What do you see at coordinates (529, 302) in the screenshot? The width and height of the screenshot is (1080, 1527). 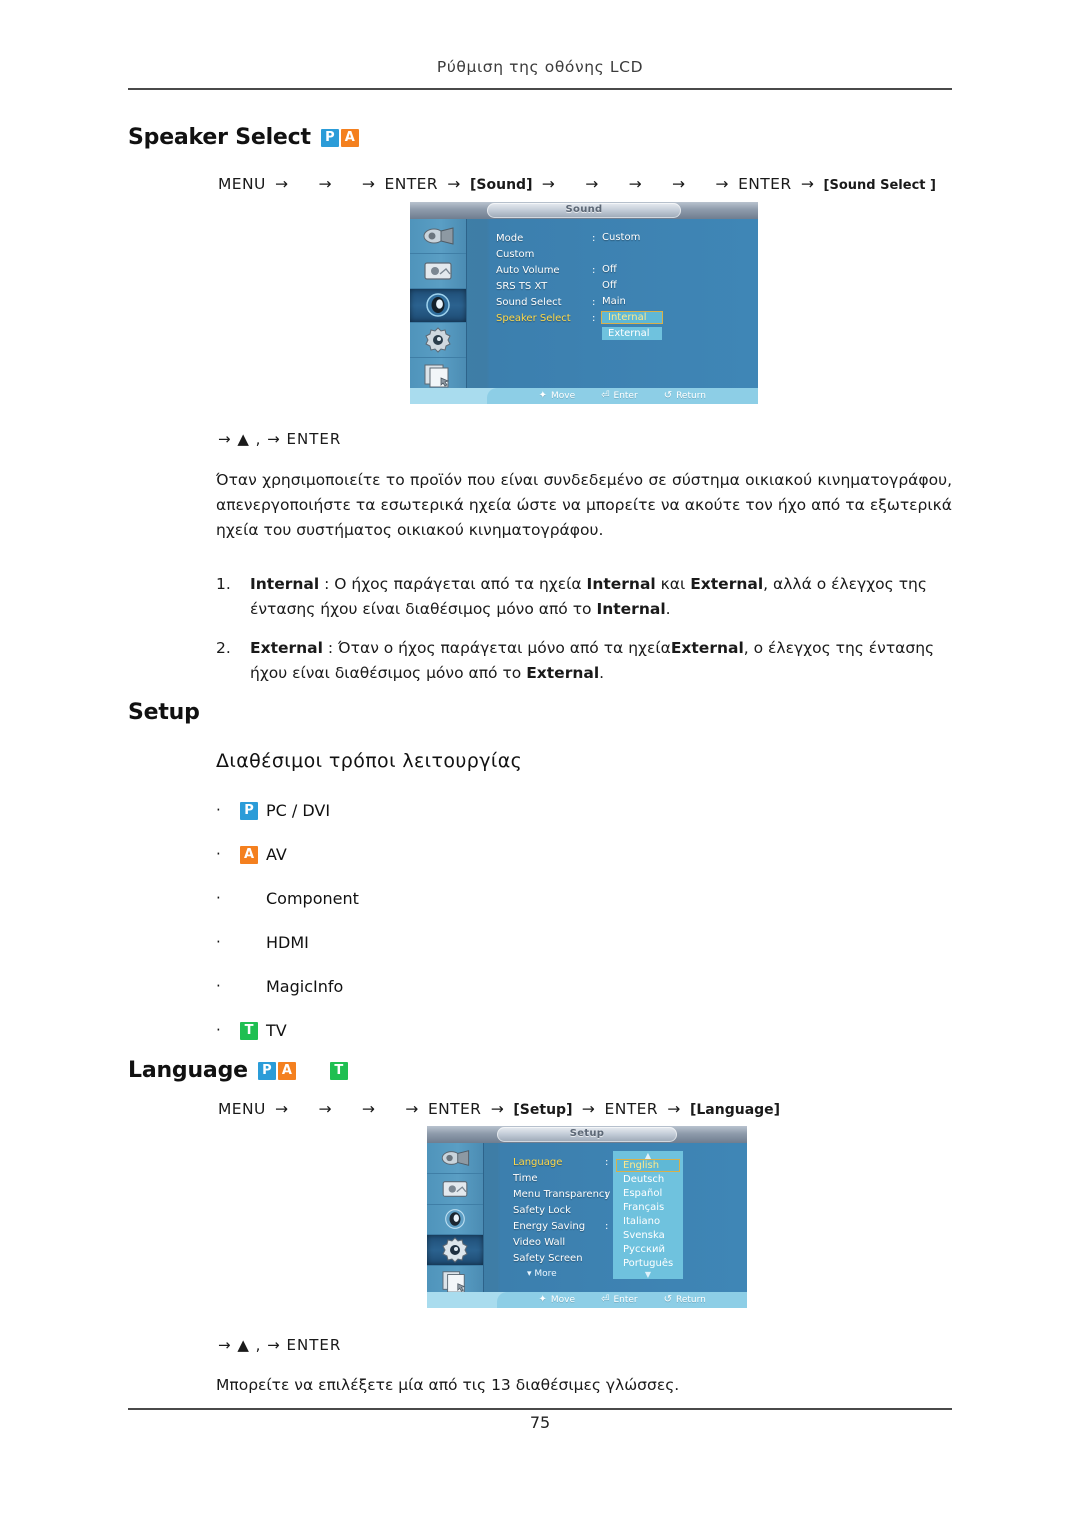 I see `osd-row-sound-select: Sound Select` at bounding box center [529, 302].